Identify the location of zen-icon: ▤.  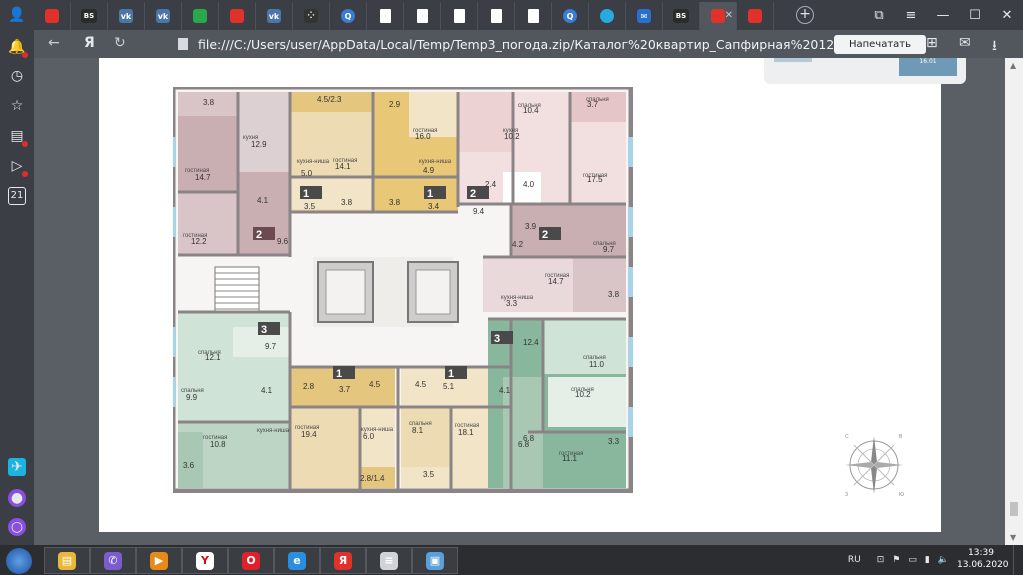
(18, 137).